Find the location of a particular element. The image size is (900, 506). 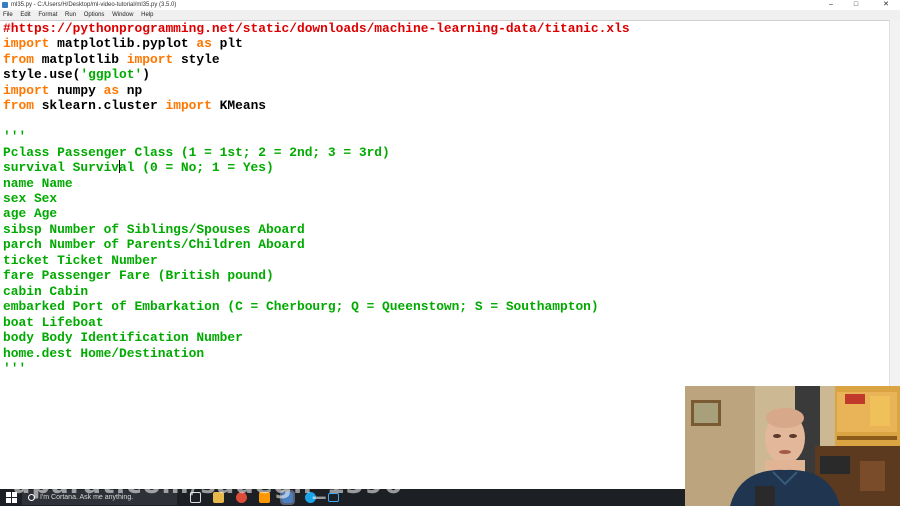

code-text-segment: style is located at coordinates (196, 59).